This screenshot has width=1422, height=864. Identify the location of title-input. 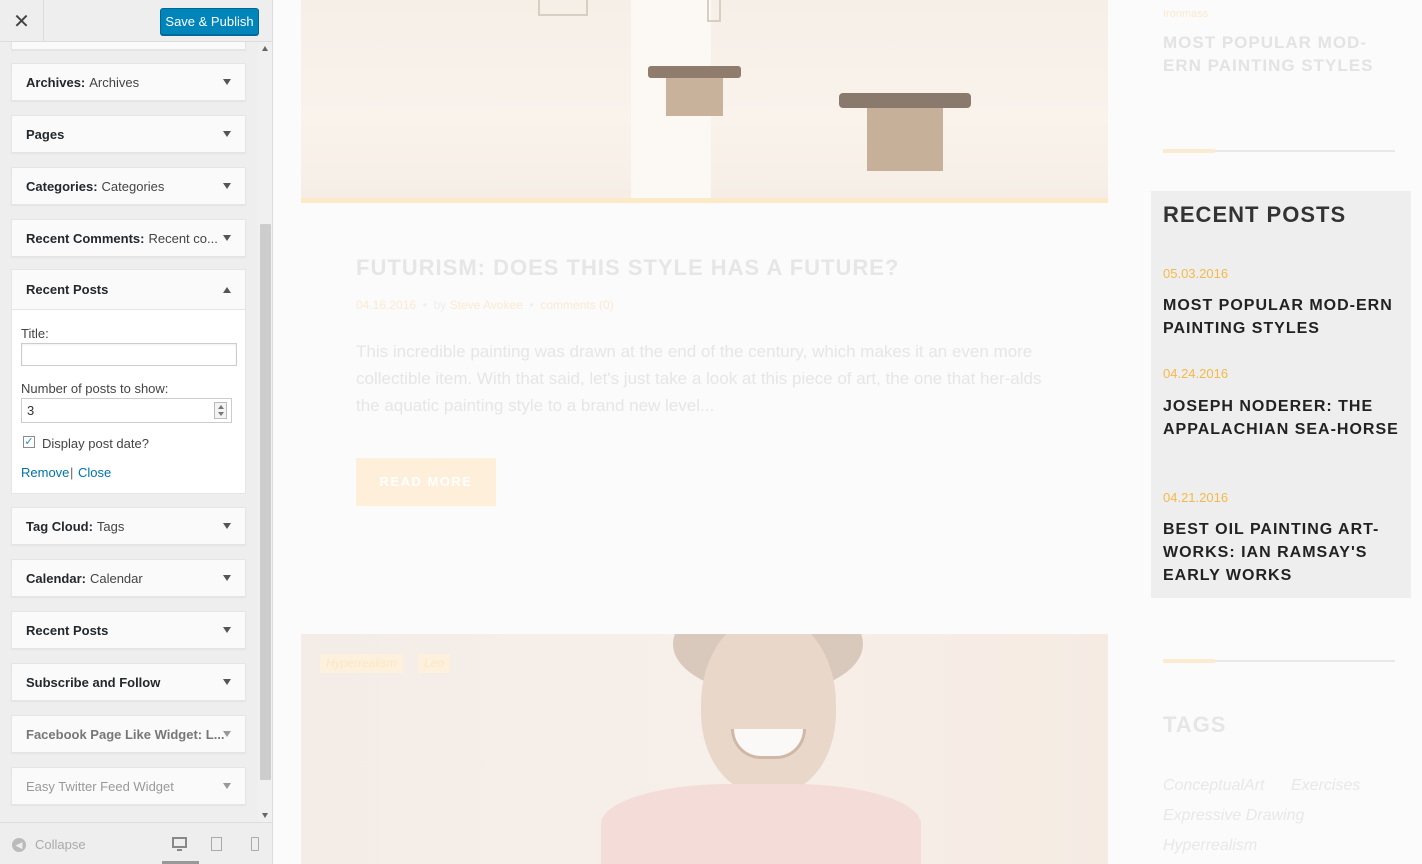
(129, 354).